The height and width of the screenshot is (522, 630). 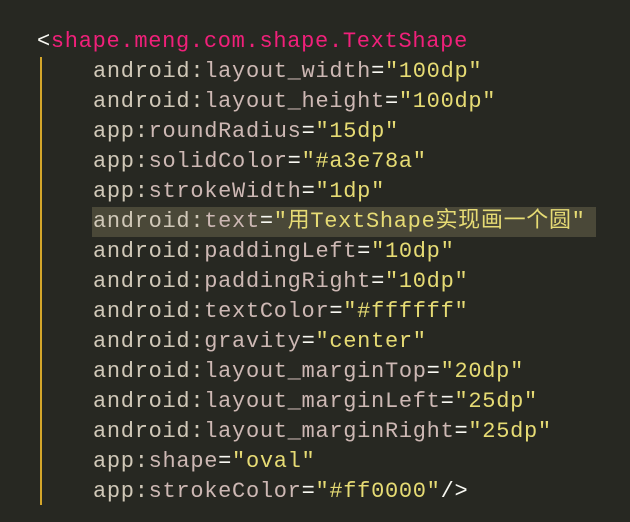 What do you see at coordinates (253, 341) in the screenshot?
I see `attribute-name: gravity` at bounding box center [253, 341].